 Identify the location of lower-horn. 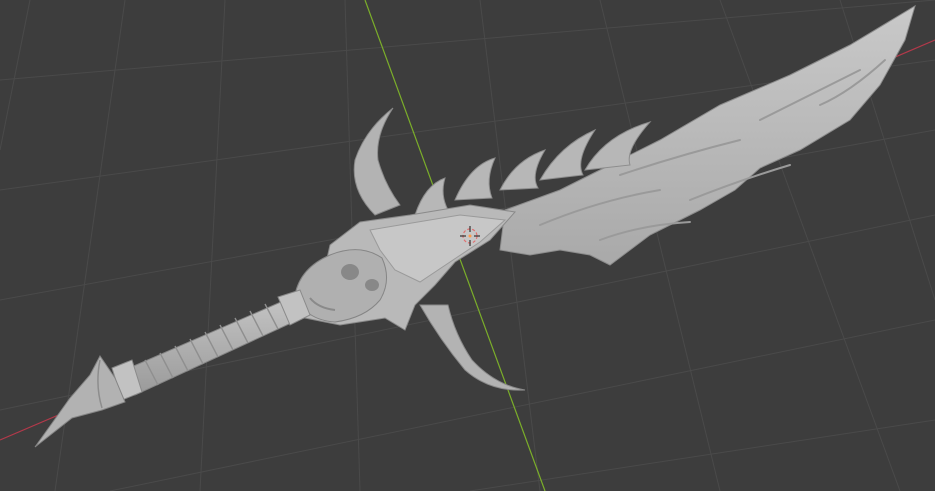
(472, 347).